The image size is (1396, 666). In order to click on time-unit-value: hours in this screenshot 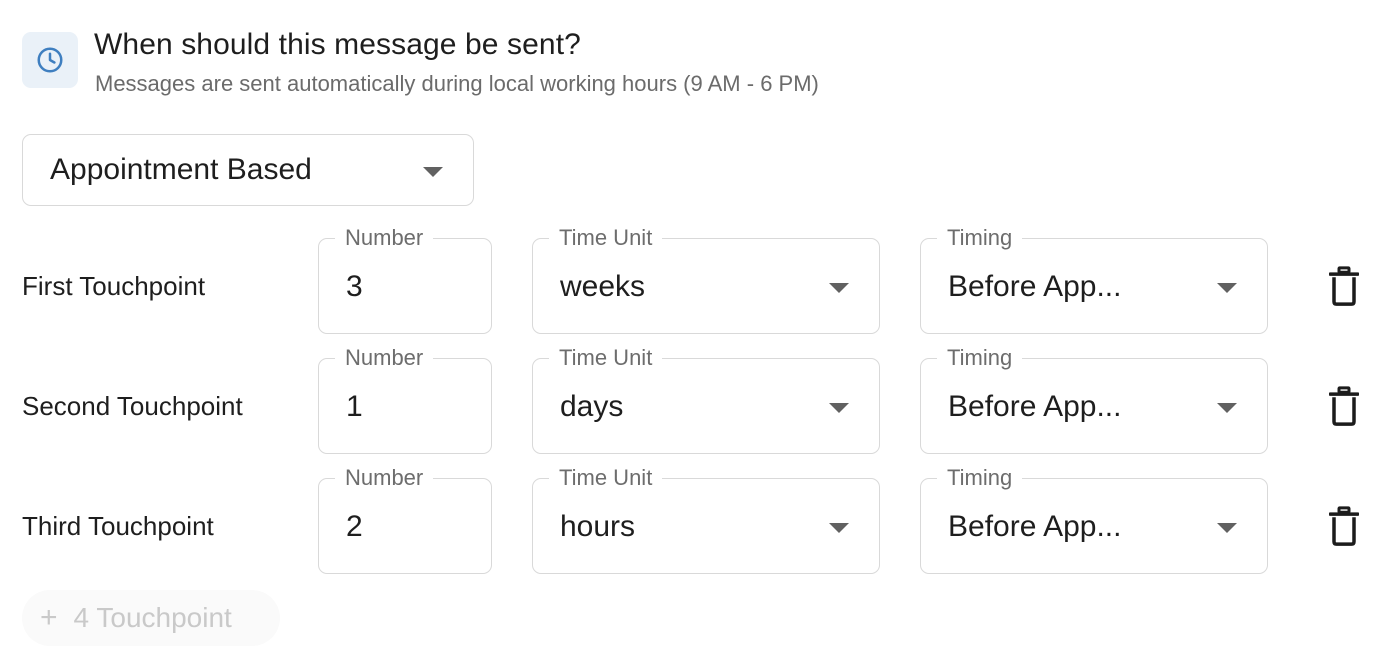, I will do `click(598, 526)`.